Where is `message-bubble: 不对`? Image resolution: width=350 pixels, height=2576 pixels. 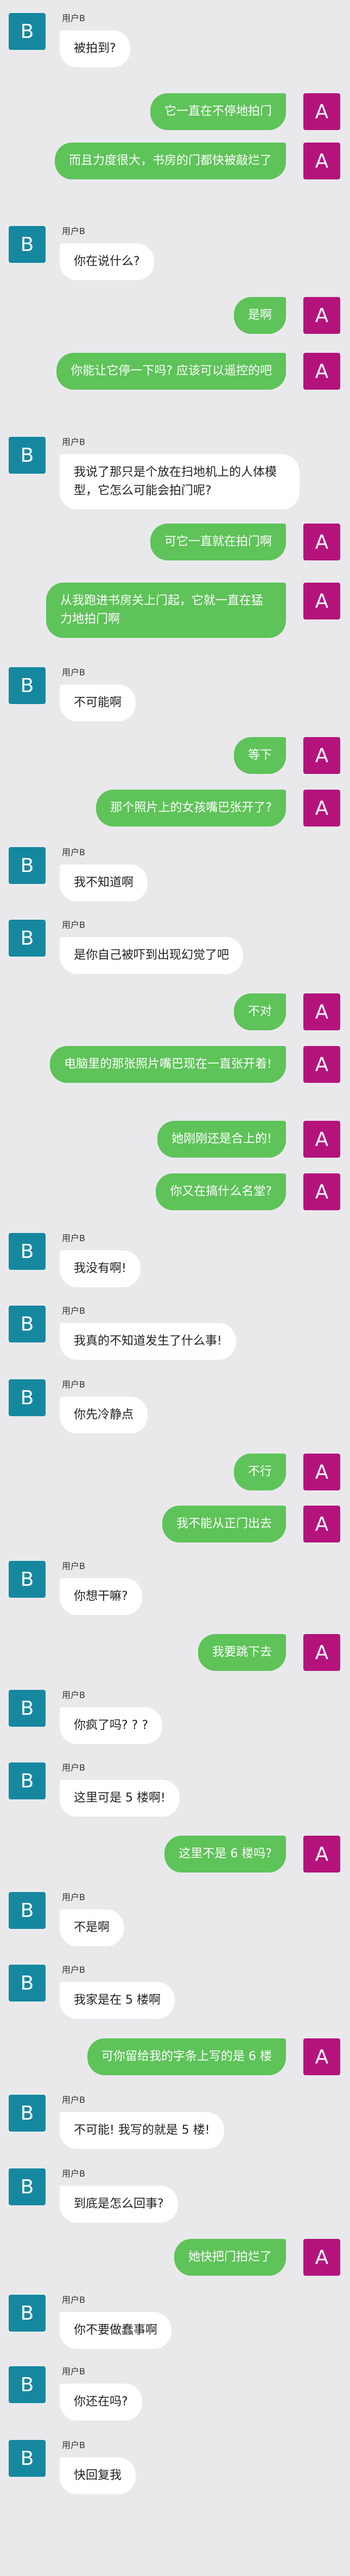 message-bubble: 不对 is located at coordinates (259, 1011).